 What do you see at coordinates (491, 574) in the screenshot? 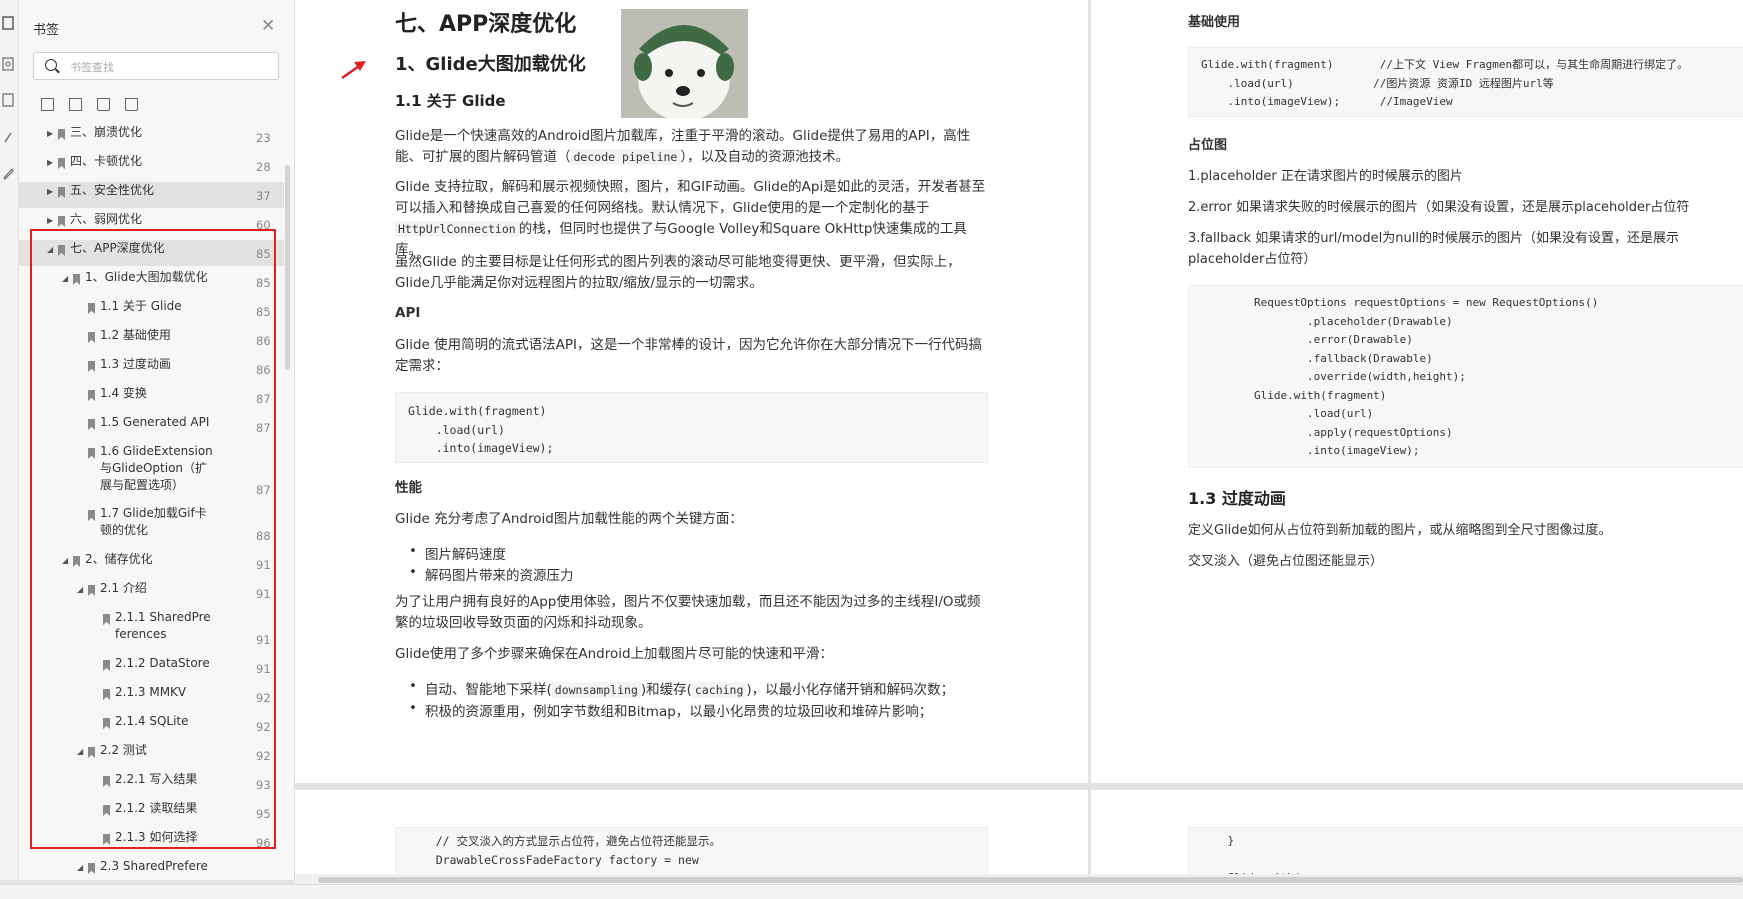
I see `bullet-resource-pressure: 解码图片带来的资源压力` at bounding box center [491, 574].